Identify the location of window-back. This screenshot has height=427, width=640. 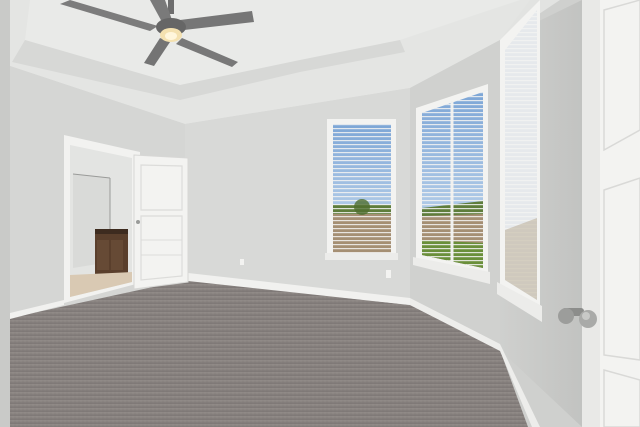
(361, 189).